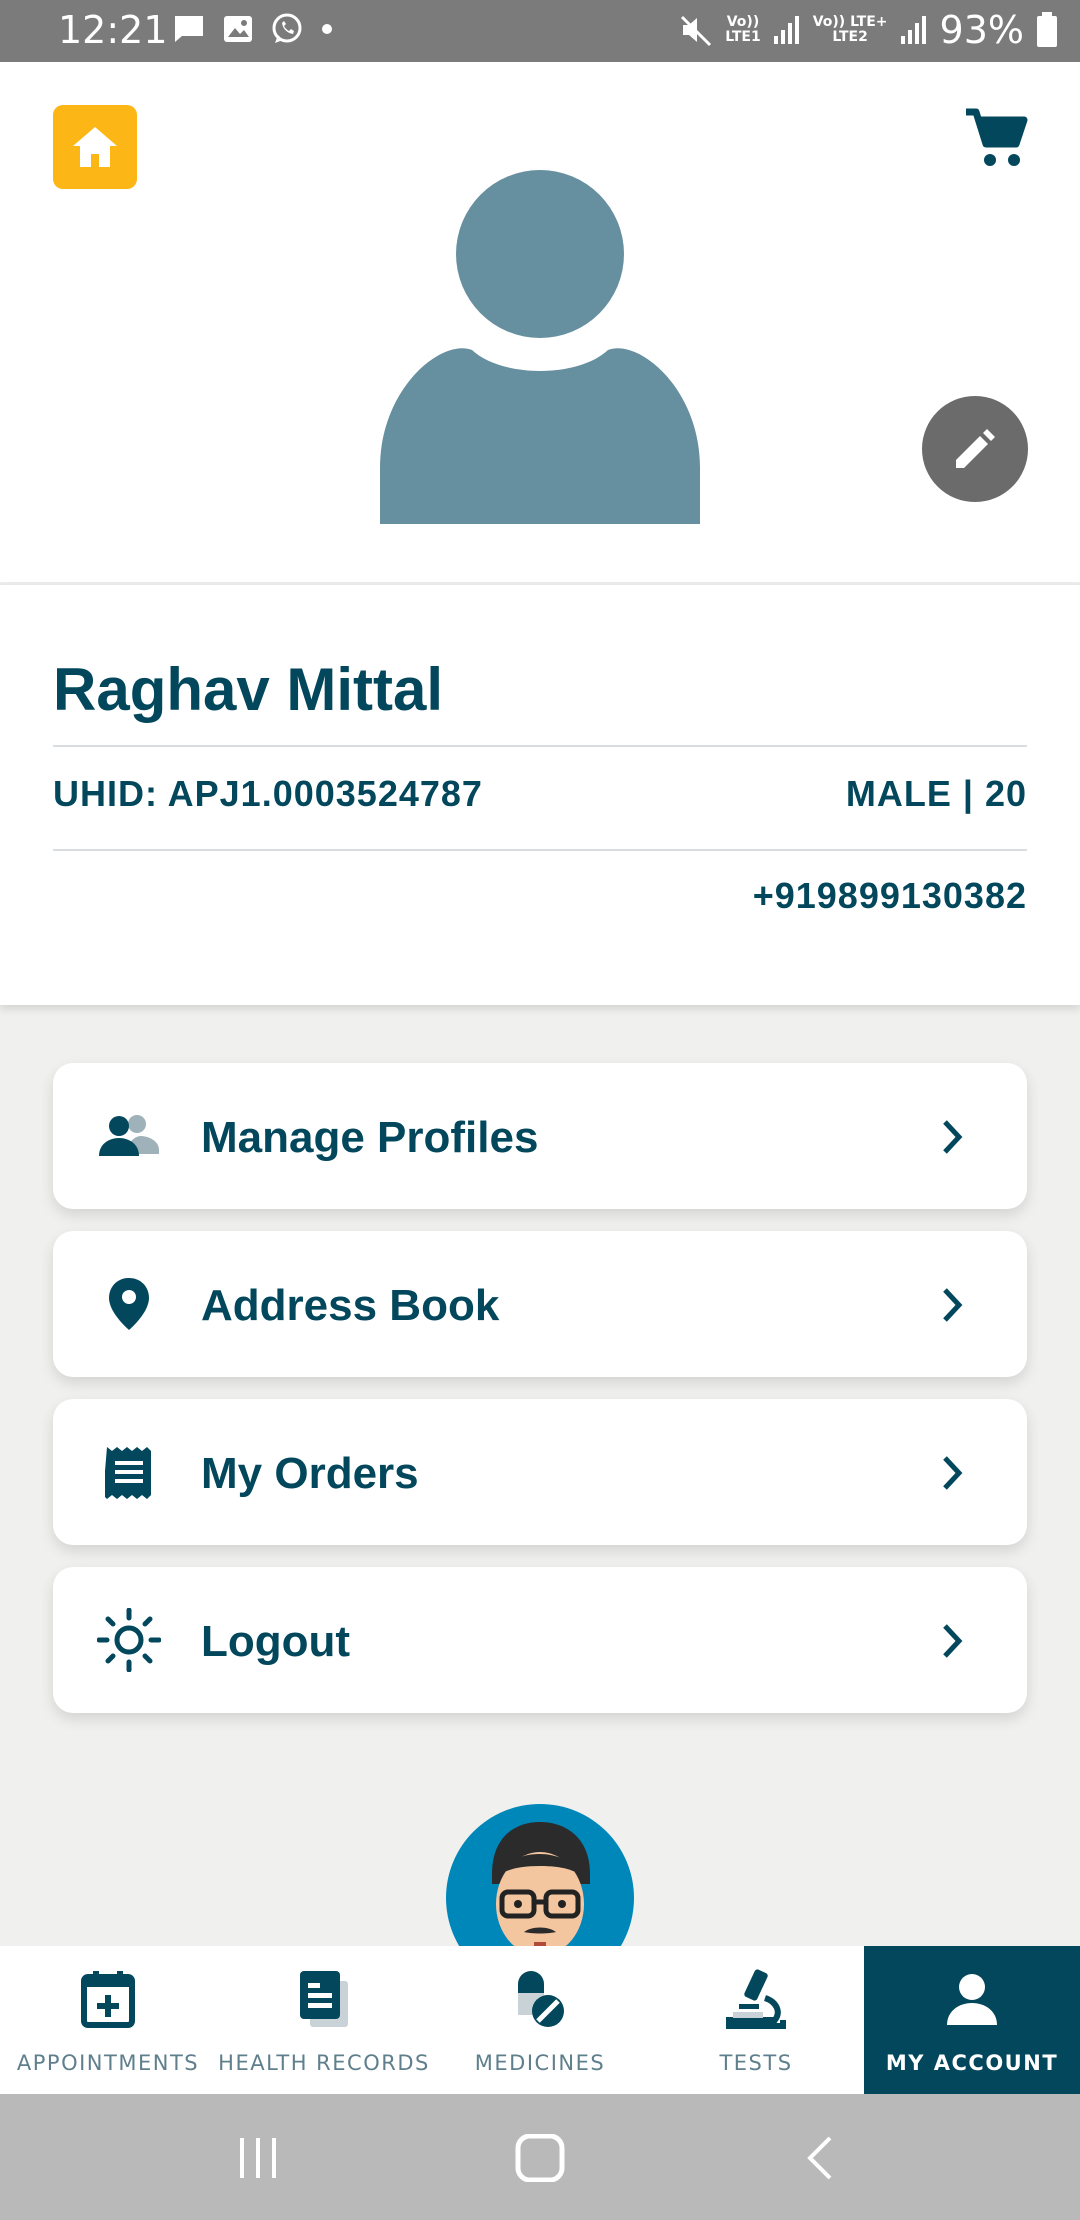  Describe the element at coordinates (287, 28) in the screenshot. I see `whatsapp-icon` at that location.